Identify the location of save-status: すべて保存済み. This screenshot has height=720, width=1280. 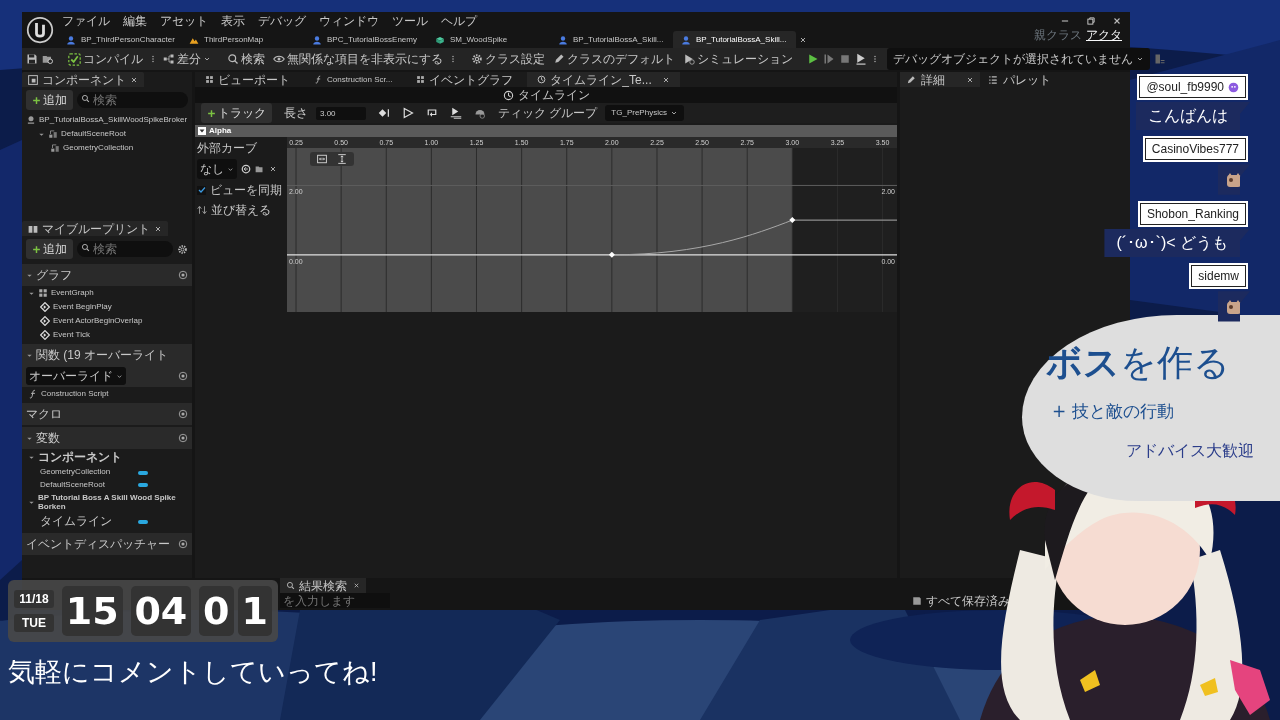
(968, 601).